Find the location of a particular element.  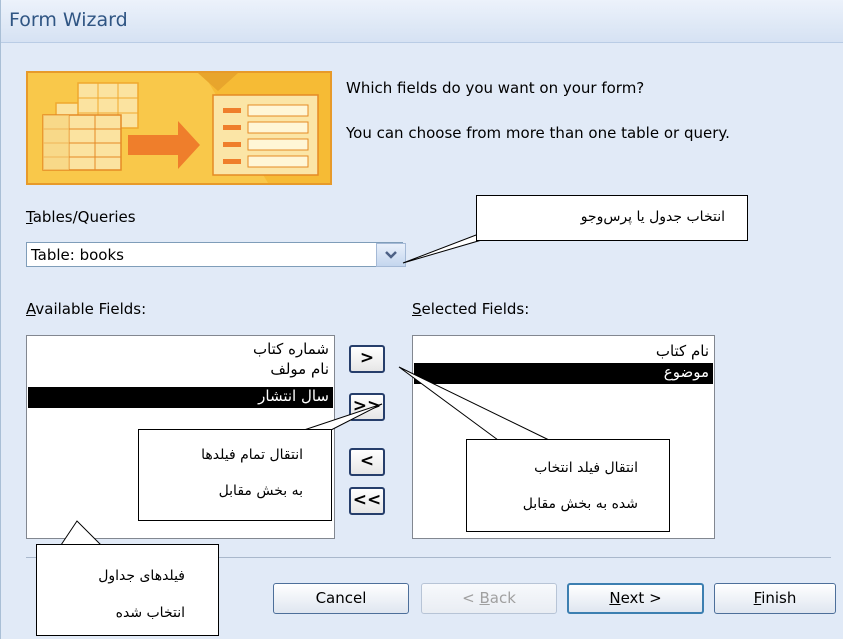

callout-table-select: انتخاب جدول یا پرس‌وجو is located at coordinates (612, 218).